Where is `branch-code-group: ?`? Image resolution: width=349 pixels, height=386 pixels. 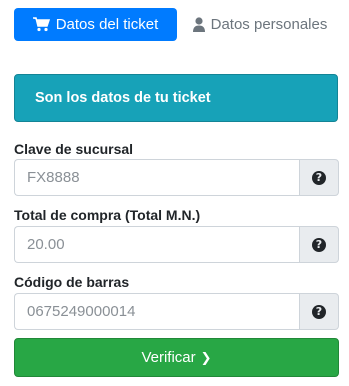
branch-code-group: ? is located at coordinates (176, 177).